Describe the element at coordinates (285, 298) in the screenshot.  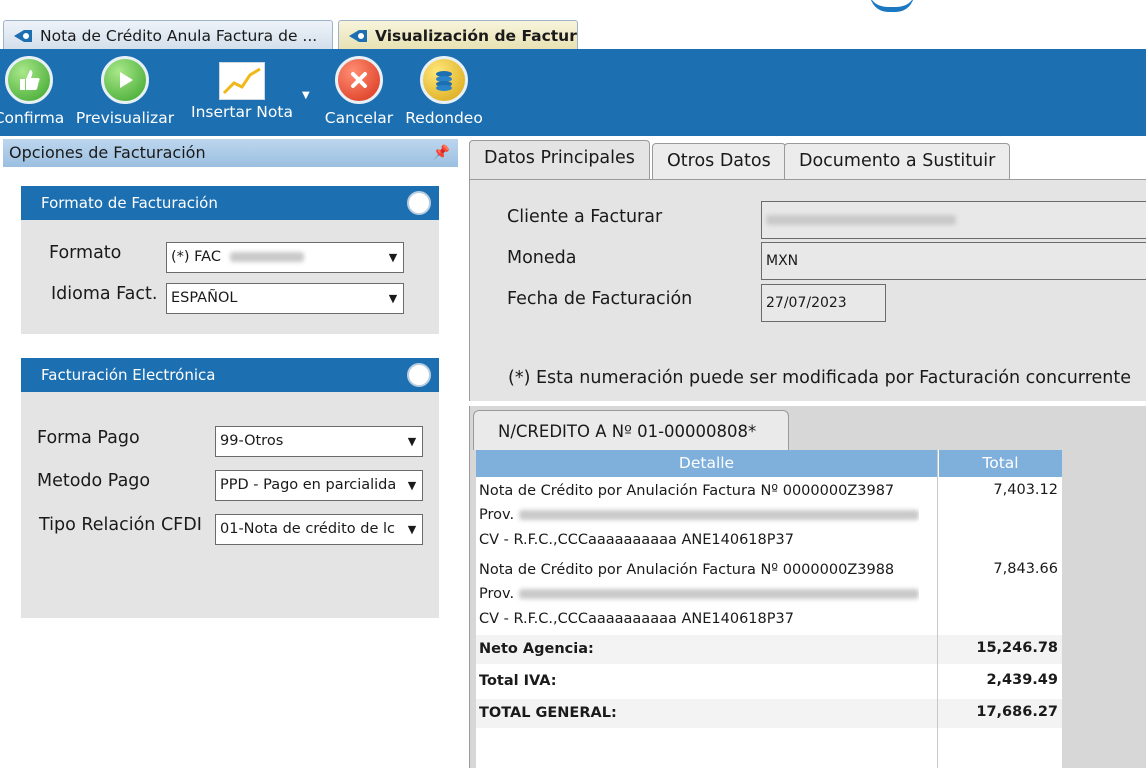
I see `language-select: ESPAÑOL ▼` at that location.